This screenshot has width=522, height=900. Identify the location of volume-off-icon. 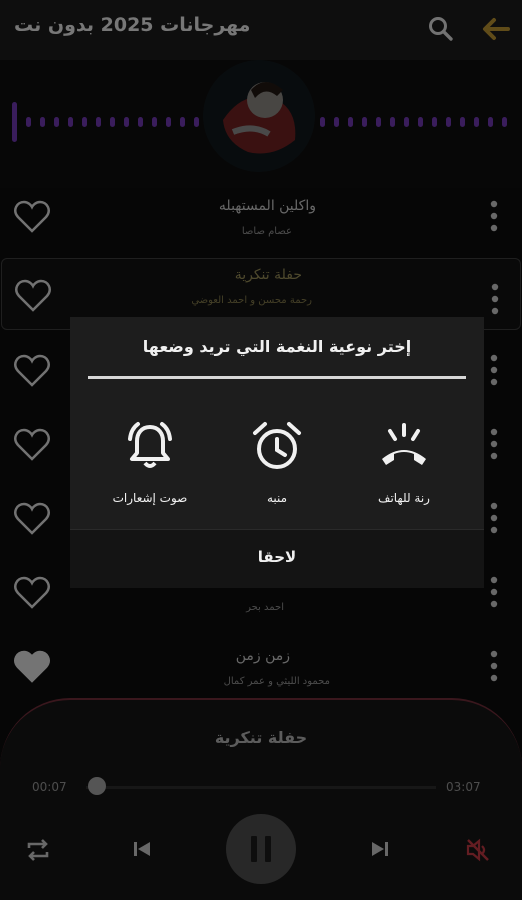
(477, 850).